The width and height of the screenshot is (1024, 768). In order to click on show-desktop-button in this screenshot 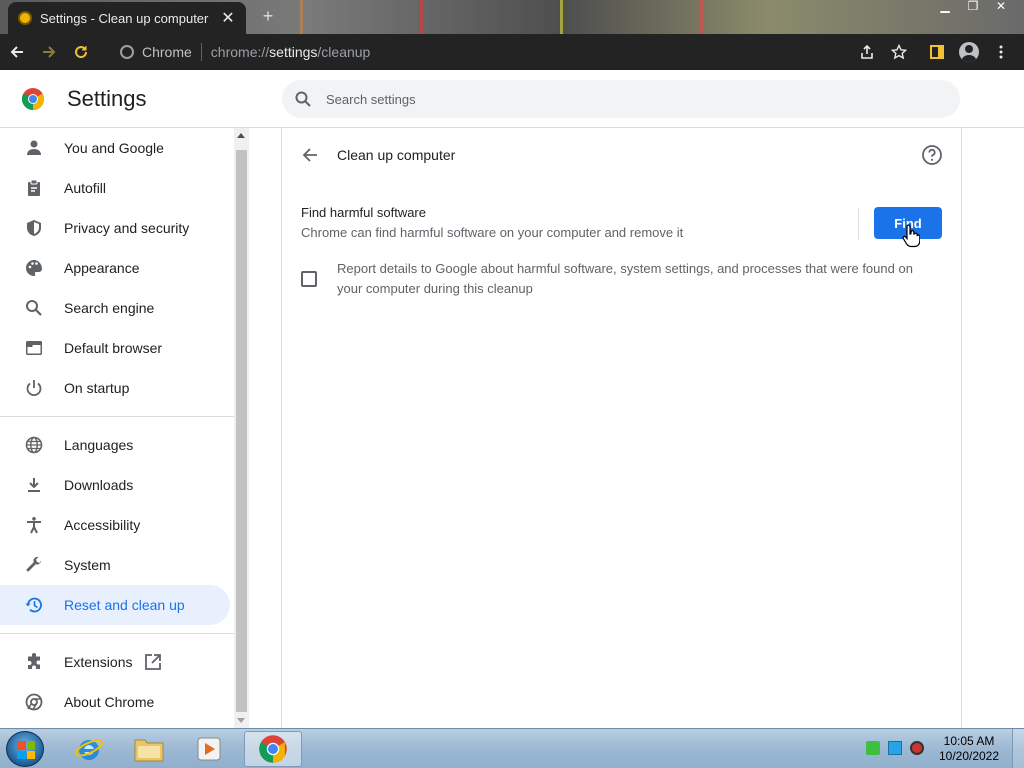, I will do `click(1018, 748)`.